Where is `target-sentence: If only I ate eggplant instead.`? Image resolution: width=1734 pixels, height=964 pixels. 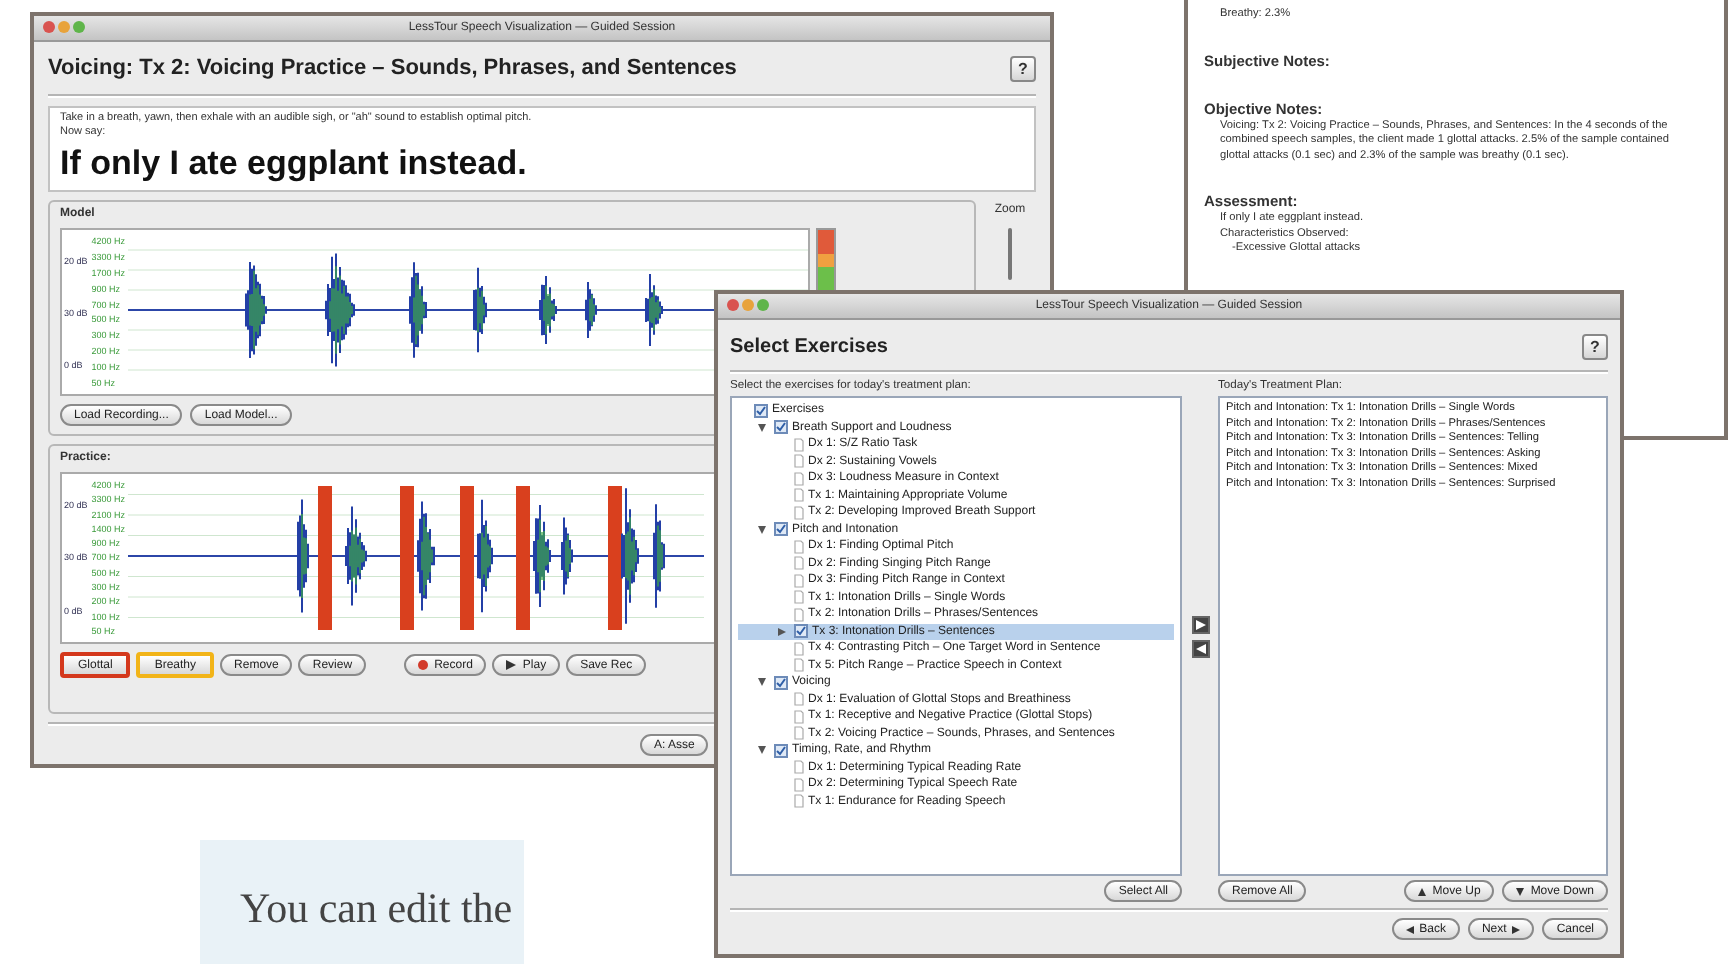 target-sentence: If only I ate eggplant instead. is located at coordinates (294, 164).